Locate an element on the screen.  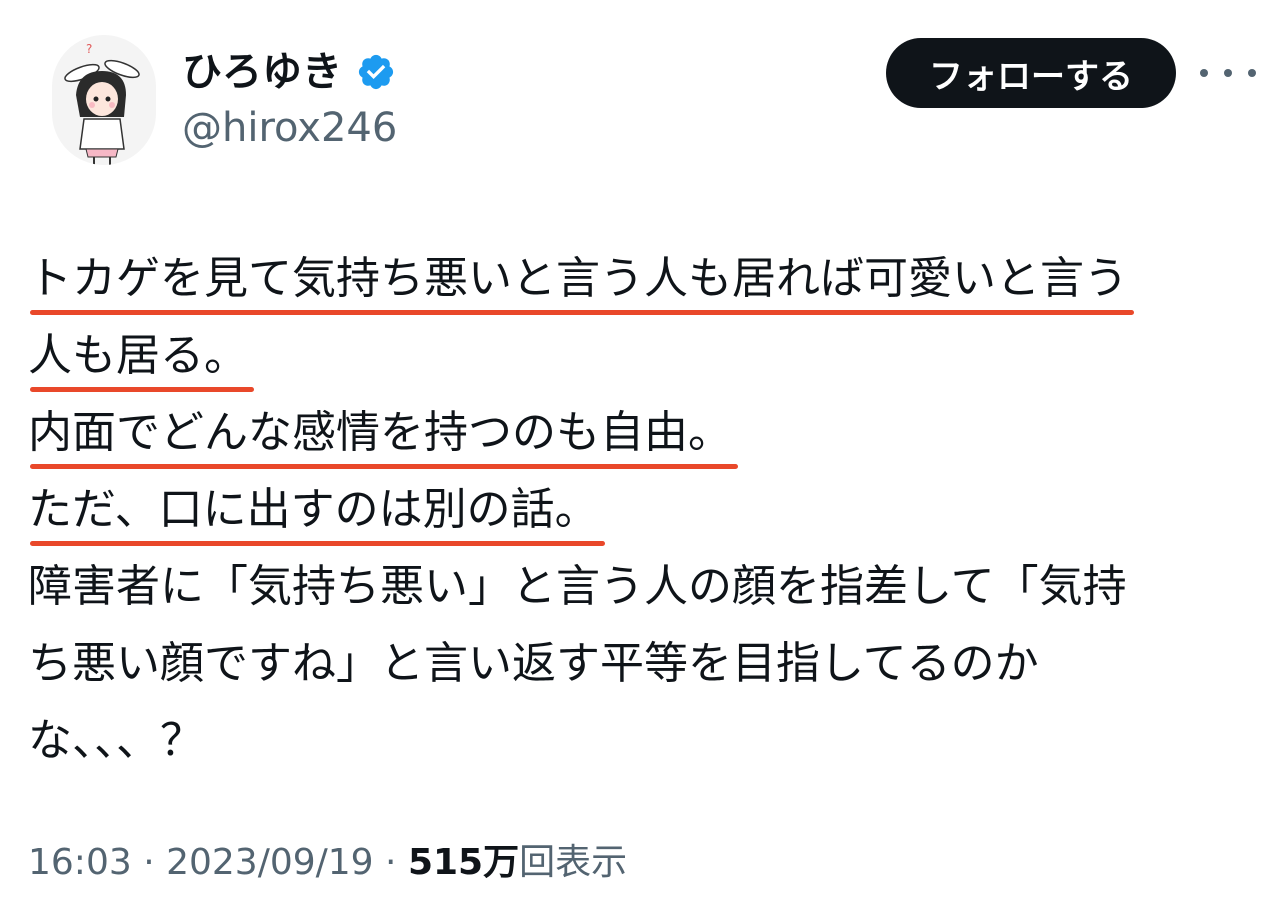
tweet-meta: 16:03 · 2023/09/19 · 515万回表示 is located at coordinates (327, 863).